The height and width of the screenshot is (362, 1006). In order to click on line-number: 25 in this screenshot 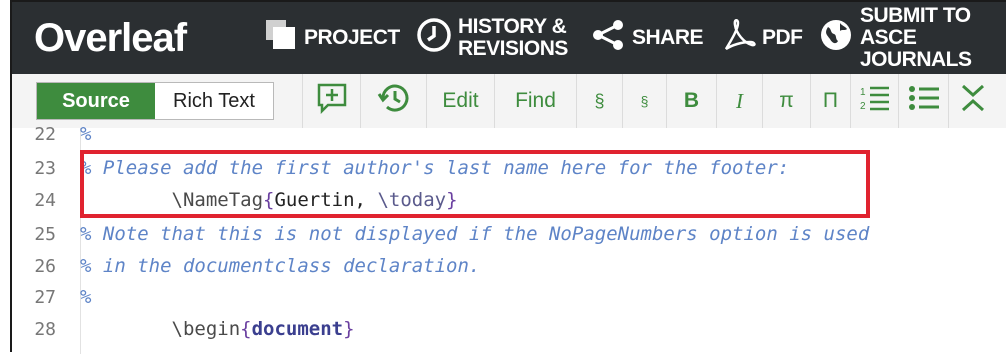, I will do `click(45, 234)`.